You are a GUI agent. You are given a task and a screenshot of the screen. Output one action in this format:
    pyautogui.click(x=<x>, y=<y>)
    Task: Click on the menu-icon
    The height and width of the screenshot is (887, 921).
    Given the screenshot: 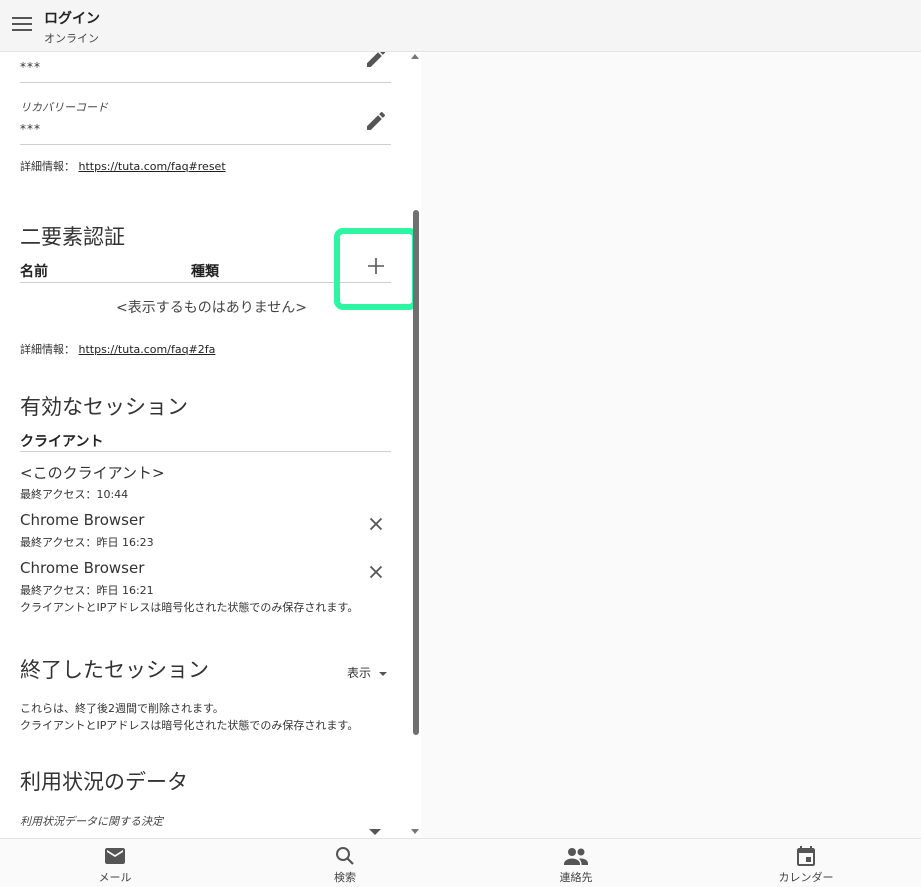 What is the action you would take?
    pyautogui.click(x=22, y=25)
    